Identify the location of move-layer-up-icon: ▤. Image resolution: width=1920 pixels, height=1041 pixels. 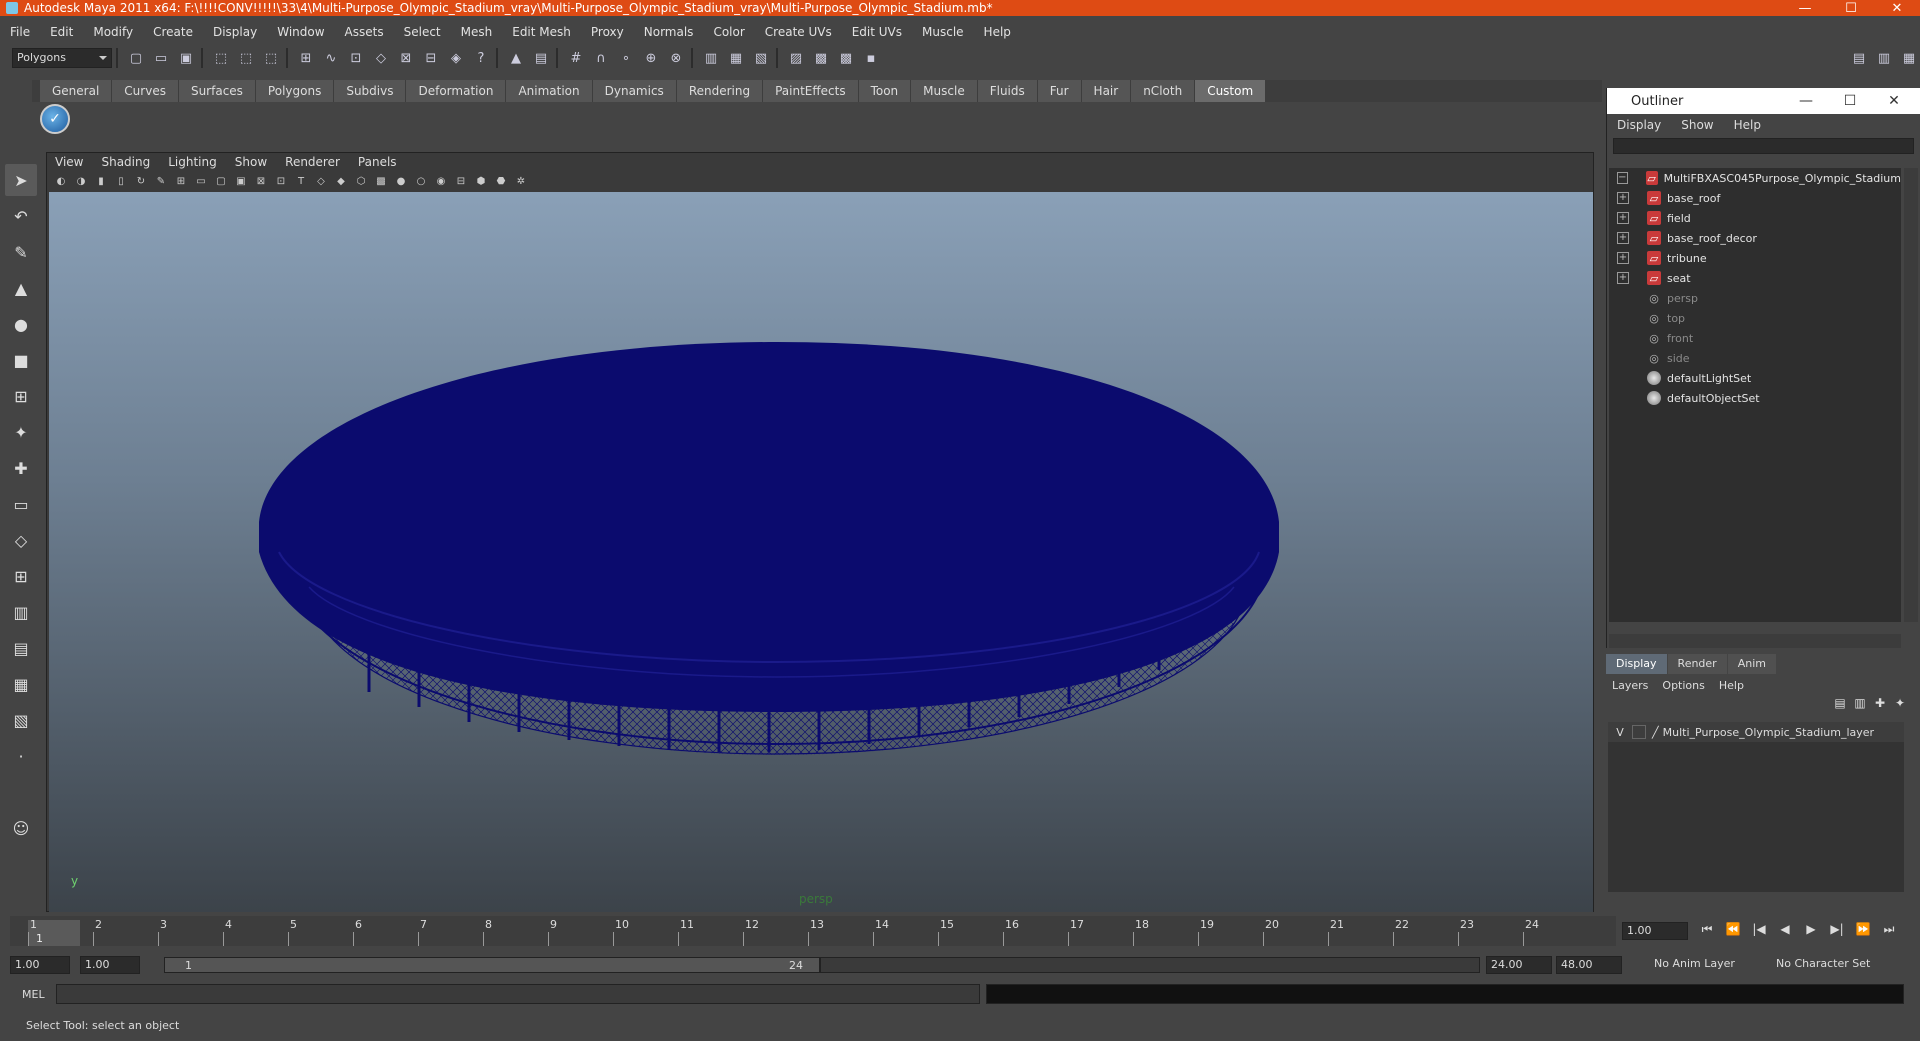
(1840, 707).